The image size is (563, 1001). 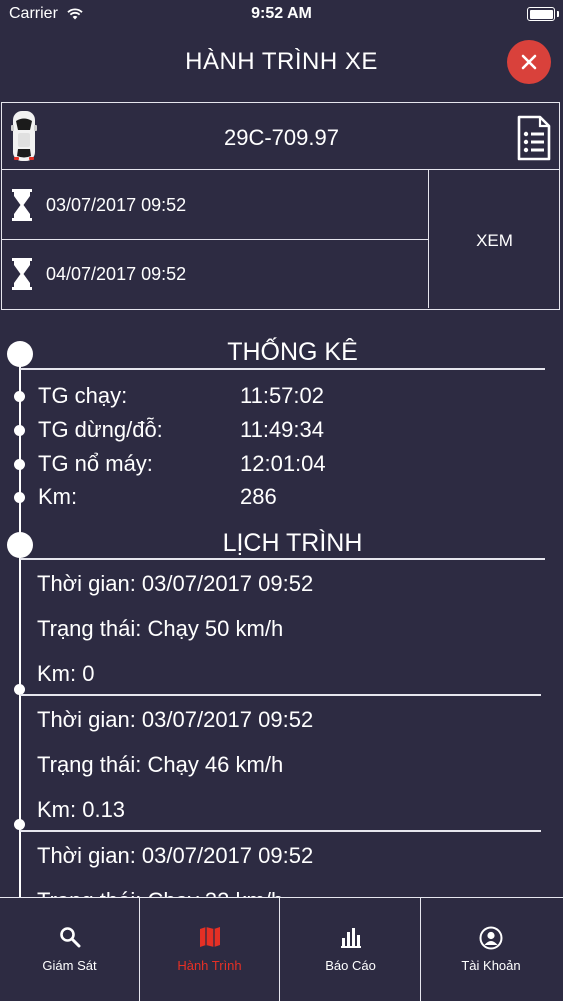 What do you see at coordinates (351, 949) in the screenshot?
I see `tab-reports: Báo Cáo` at bounding box center [351, 949].